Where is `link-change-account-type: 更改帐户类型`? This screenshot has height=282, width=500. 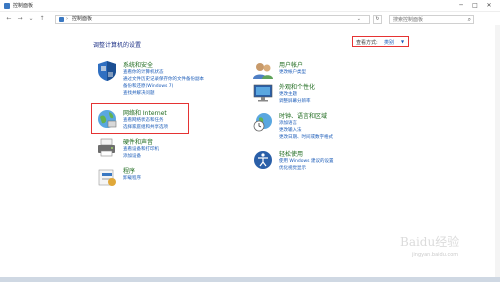 link-change-account-type: 更改帐户类型 is located at coordinates (292, 72).